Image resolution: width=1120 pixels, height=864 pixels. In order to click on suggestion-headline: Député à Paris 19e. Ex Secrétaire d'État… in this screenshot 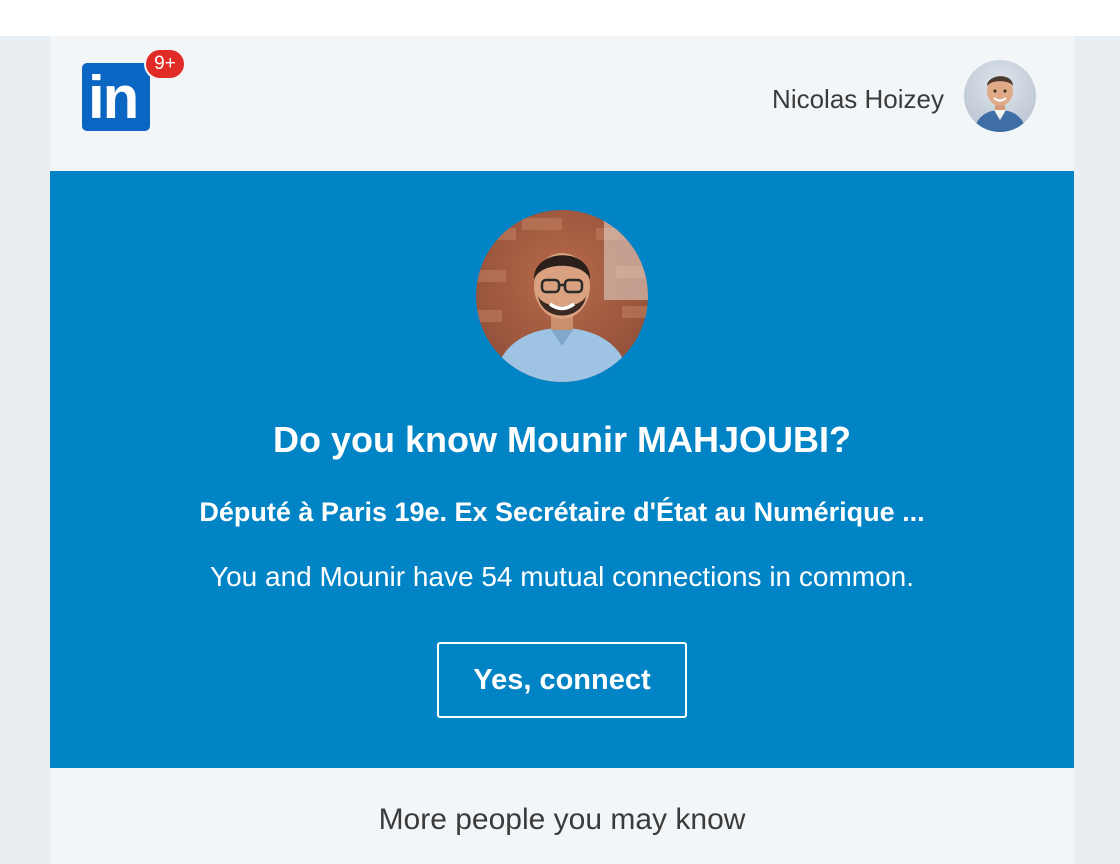, I will do `click(562, 512)`.